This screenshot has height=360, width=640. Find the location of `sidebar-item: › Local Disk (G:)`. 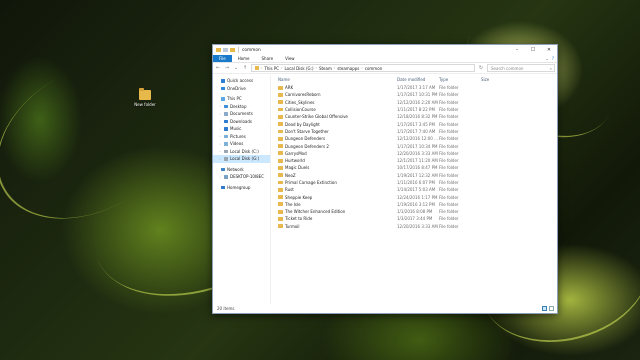

sidebar-item: › Local Disk (G:) is located at coordinates (241, 159).